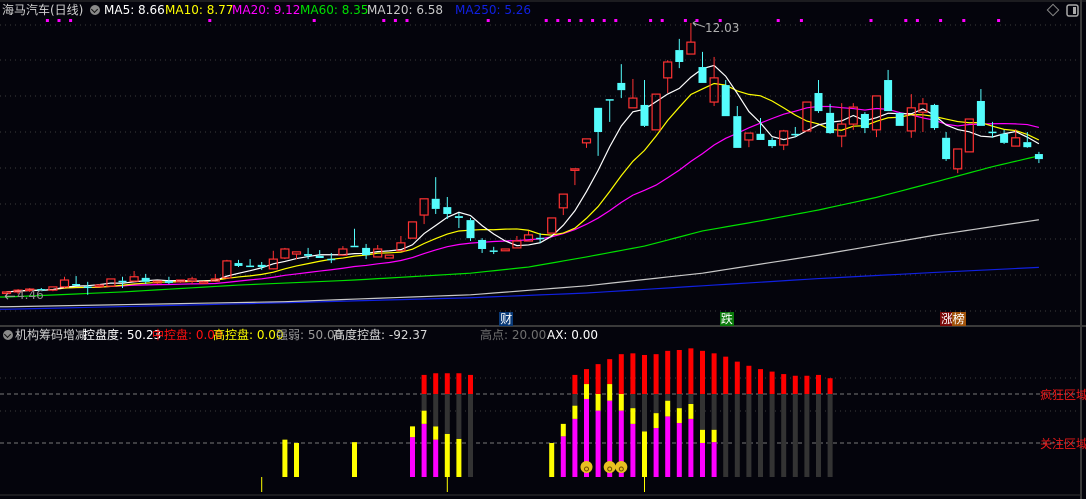  Describe the element at coordinates (726, 319) in the screenshot. I see `event-tag: 跌` at that location.